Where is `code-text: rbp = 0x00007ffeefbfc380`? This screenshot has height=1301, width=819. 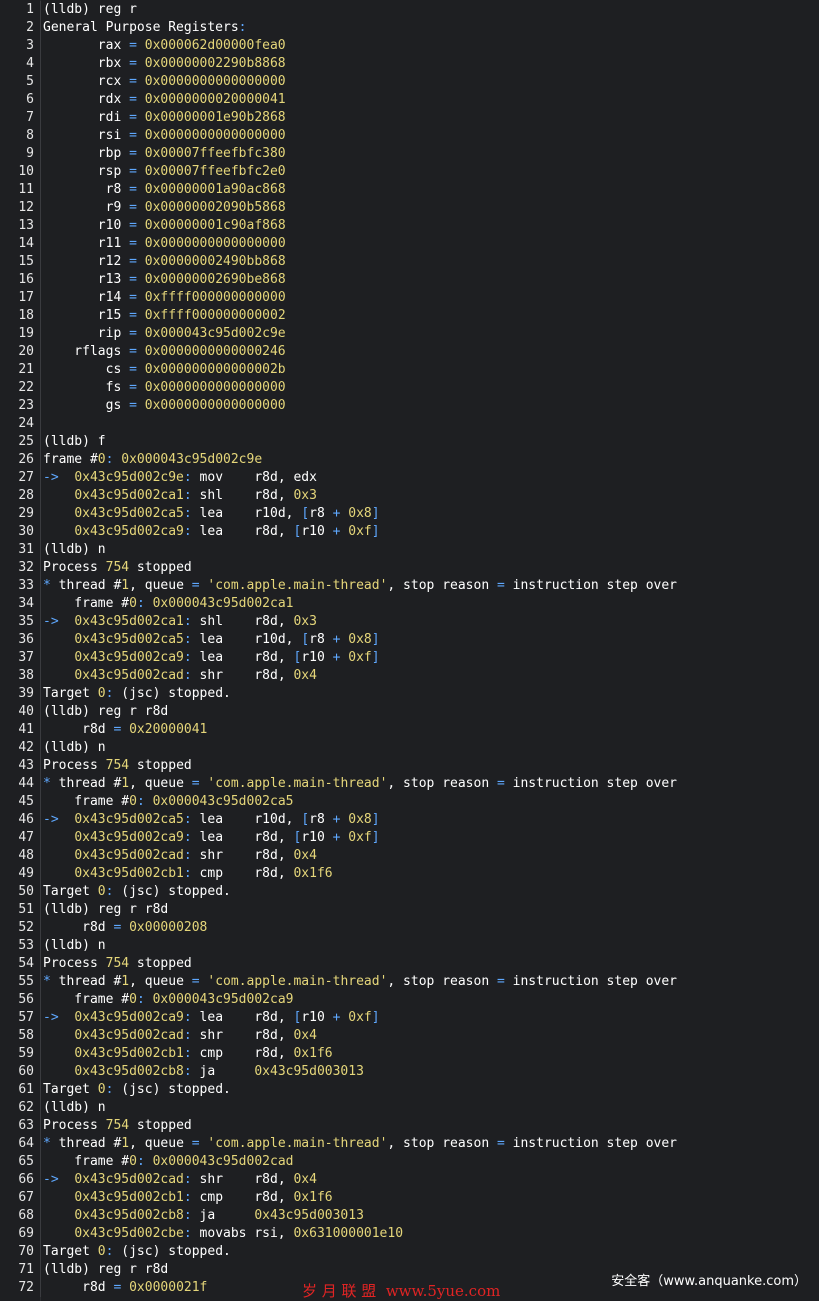 code-text: rbp = 0x00007ffeefbfc380 is located at coordinates (164, 153).